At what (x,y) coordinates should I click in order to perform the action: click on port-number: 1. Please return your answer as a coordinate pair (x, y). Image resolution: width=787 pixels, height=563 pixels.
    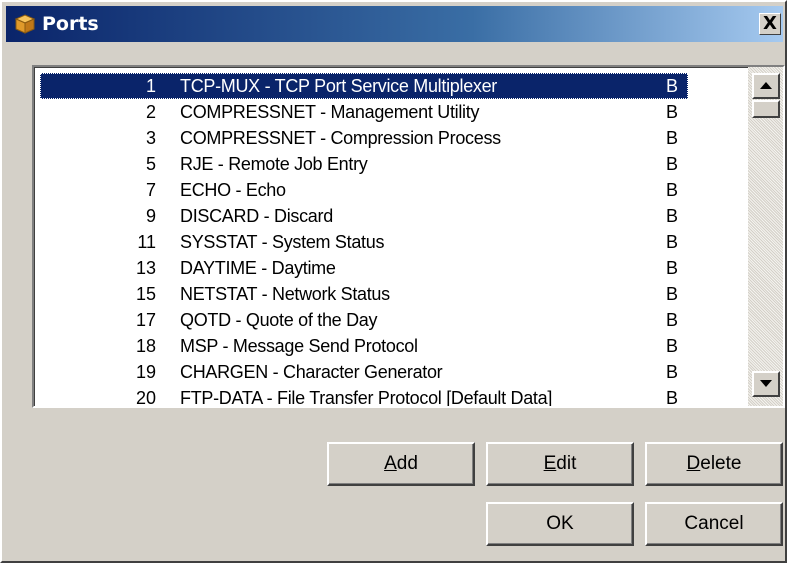
    Looking at the image, I should click on (150, 86).